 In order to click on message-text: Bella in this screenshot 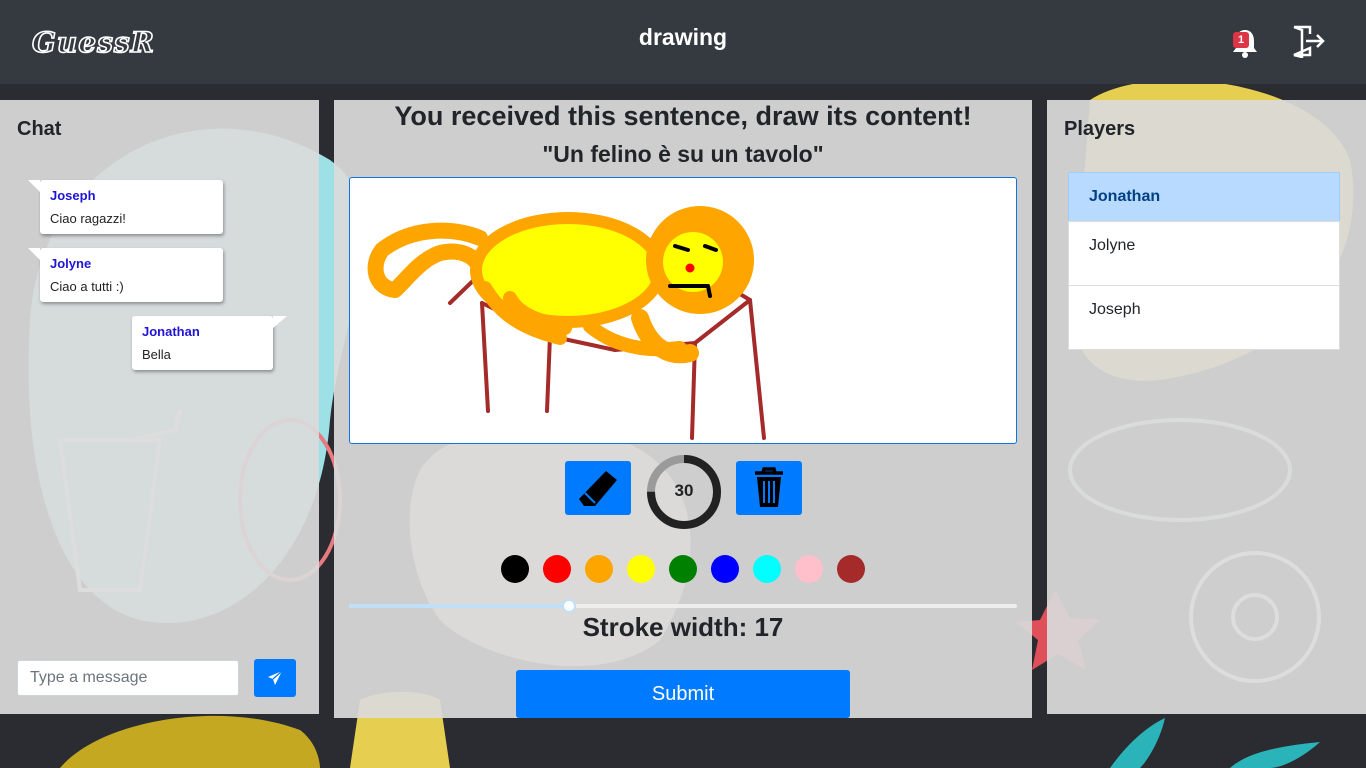, I will do `click(156, 354)`.